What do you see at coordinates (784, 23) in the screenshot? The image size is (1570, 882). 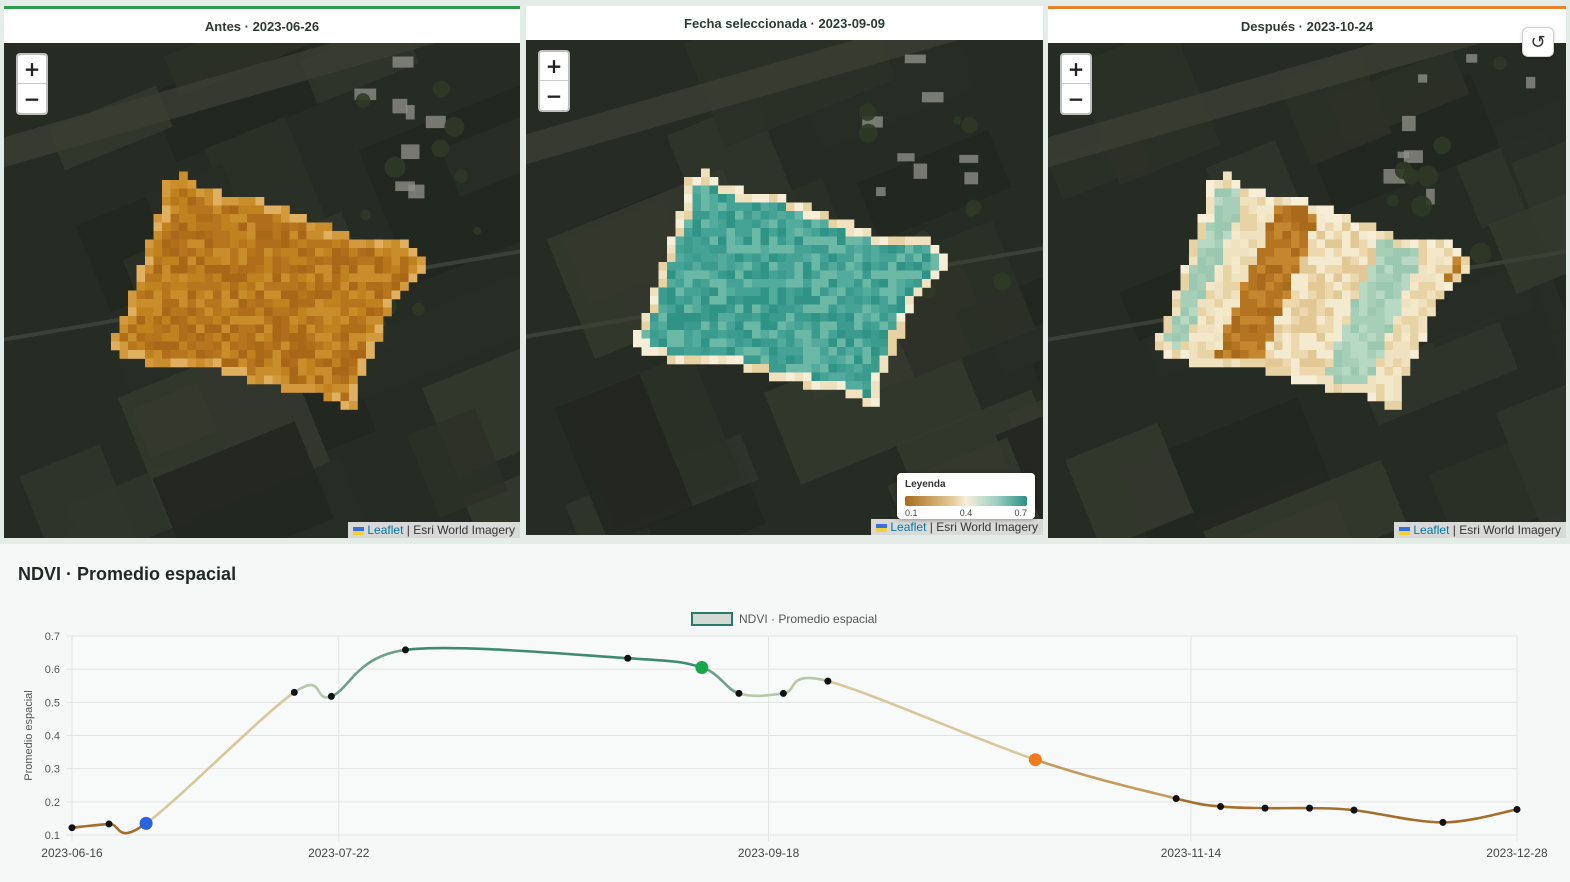 I see `panel-title: Fecha seleccionada · 2023-09-09` at bounding box center [784, 23].